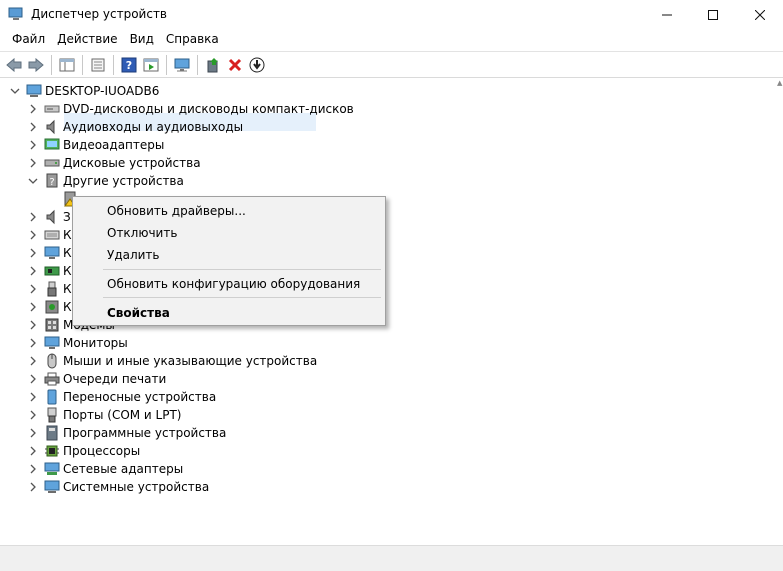  What do you see at coordinates (153, 127) in the screenshot?
I see `tree-item-label: Аудиовходы и аудиовыходы` at bounding box center [153, 127].